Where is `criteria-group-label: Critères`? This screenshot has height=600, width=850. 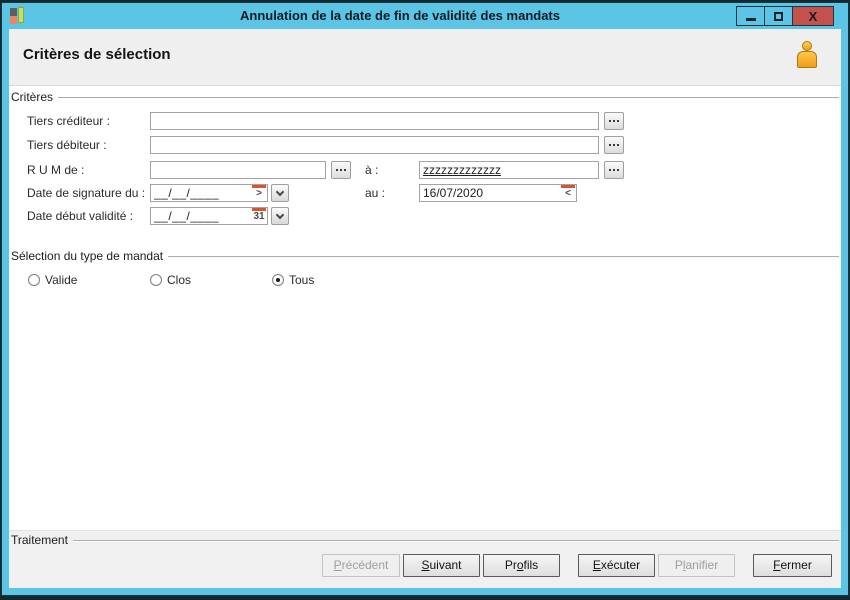
criteria-group-label: Critères is located at coordinates (32, 97).